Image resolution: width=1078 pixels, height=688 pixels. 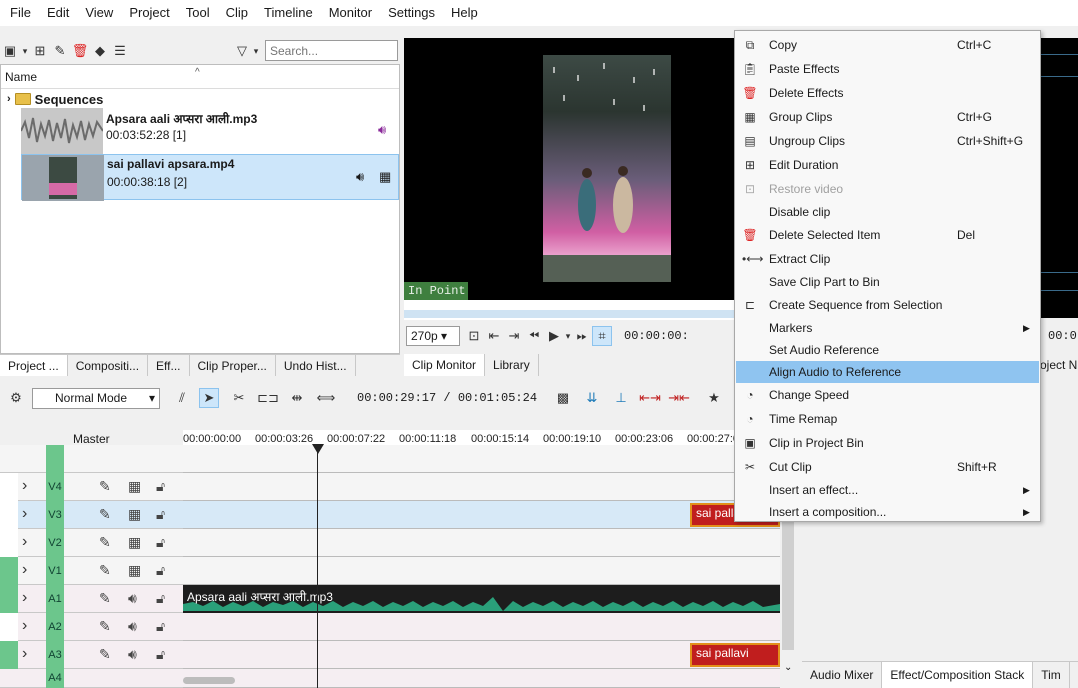 What do you see at coordinates (288, 13) in the screenshot?
I see `menu-timeline: Timeline` at bounding box center [288, 13].